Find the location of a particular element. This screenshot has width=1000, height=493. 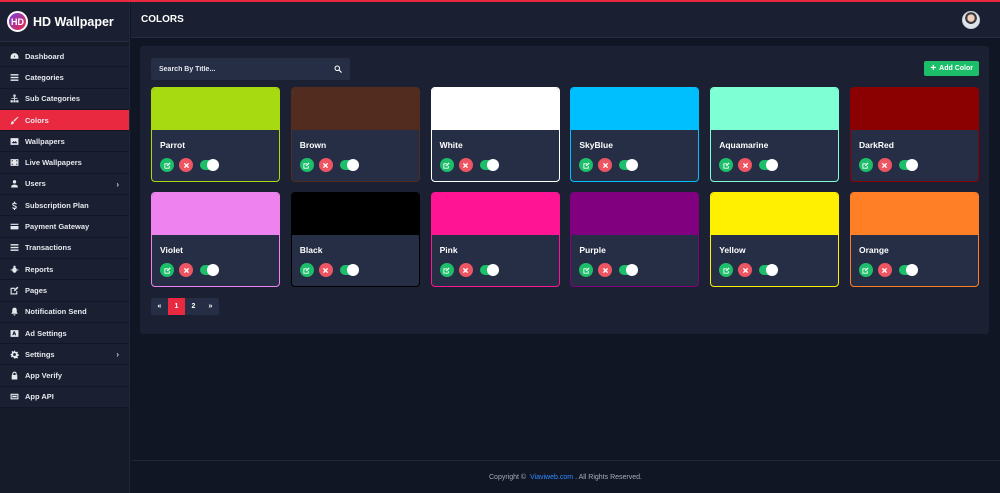

dashboard-icon is located at coordinates (14, 56).